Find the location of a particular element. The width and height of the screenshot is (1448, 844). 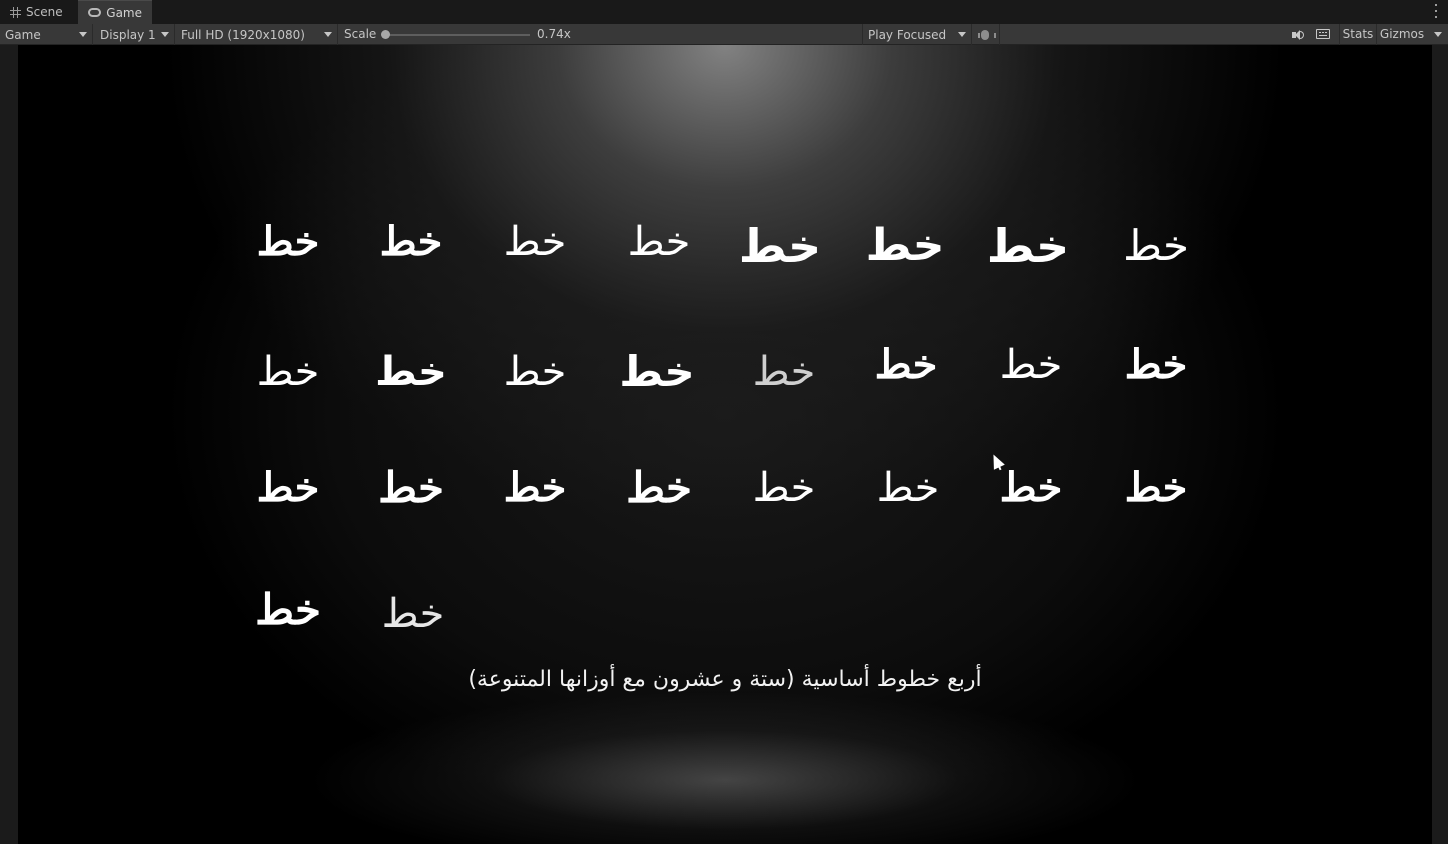

keyboard-icon is located at coordinates (1323, 34).